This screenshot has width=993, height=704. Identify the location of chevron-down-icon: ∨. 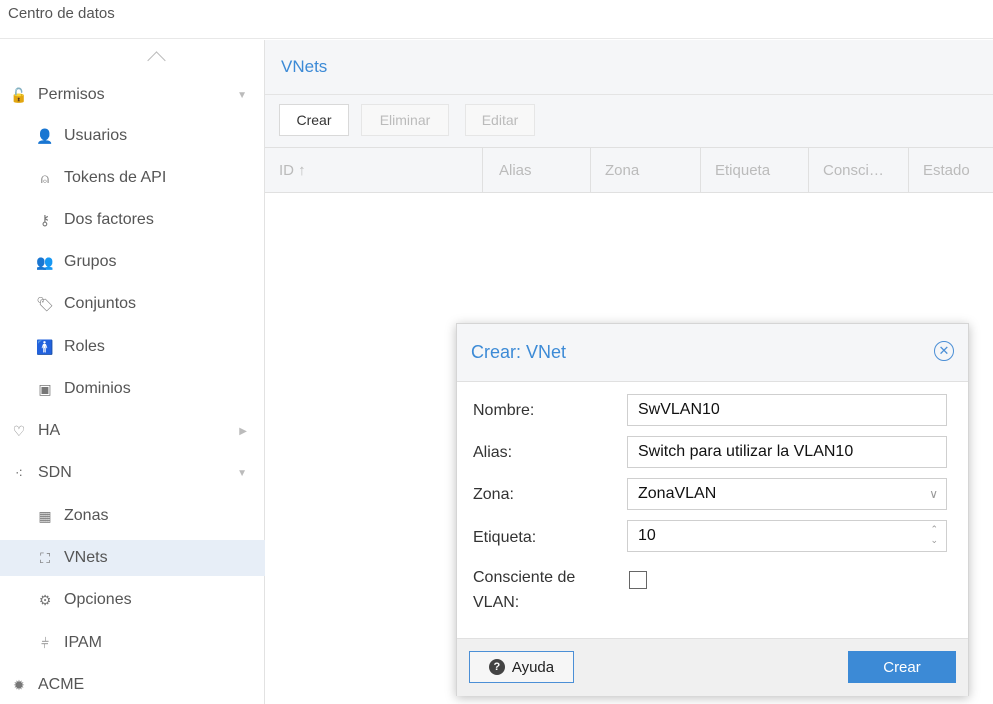
(933, 494).